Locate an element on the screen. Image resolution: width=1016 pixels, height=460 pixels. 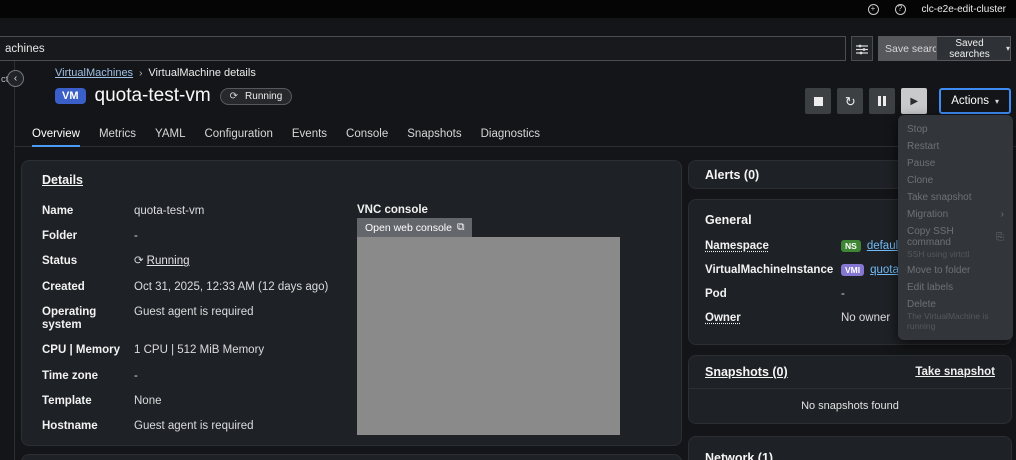
cluster-name: clc-e2e-edit-cluster is located at coordinates (964, 9).